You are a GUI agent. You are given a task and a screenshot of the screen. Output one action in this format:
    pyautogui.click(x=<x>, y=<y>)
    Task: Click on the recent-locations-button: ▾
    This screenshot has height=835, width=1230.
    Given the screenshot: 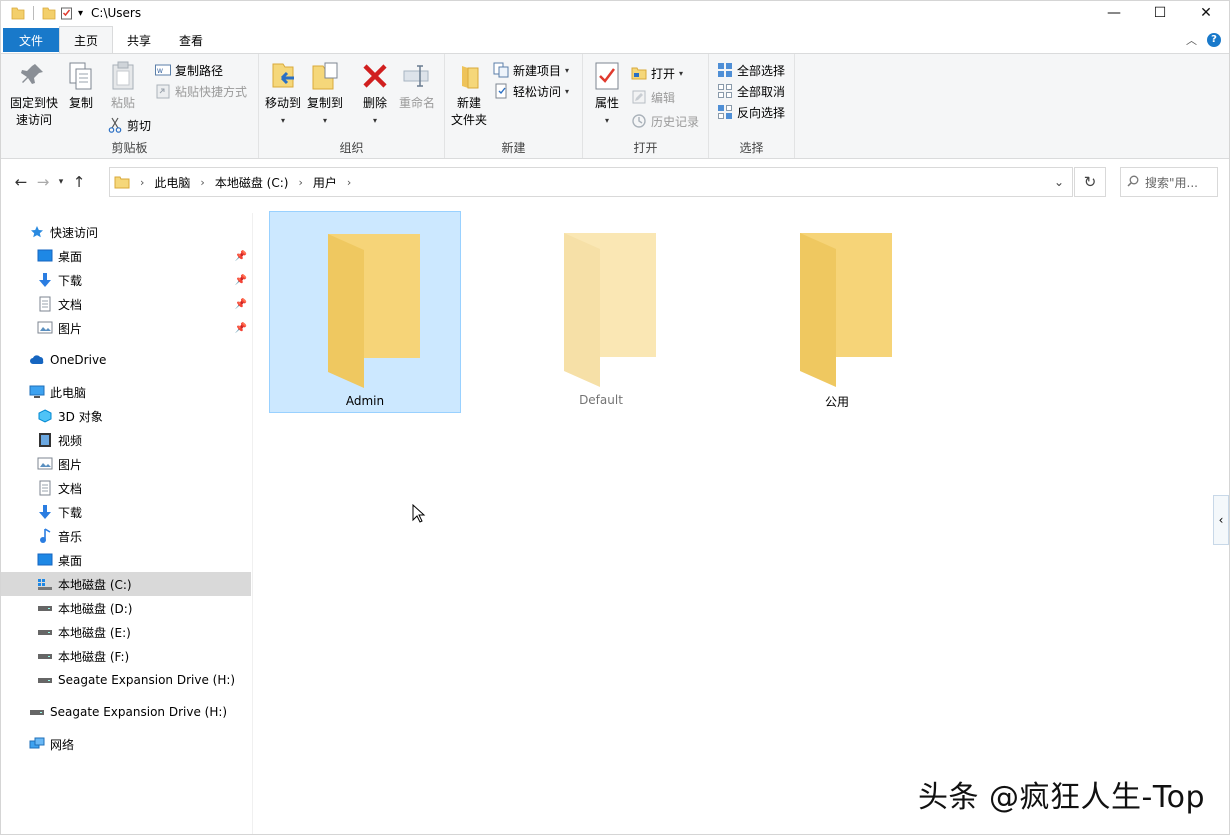 What is the action you would take?
    pyautogui.click(x=61, y=182)
    